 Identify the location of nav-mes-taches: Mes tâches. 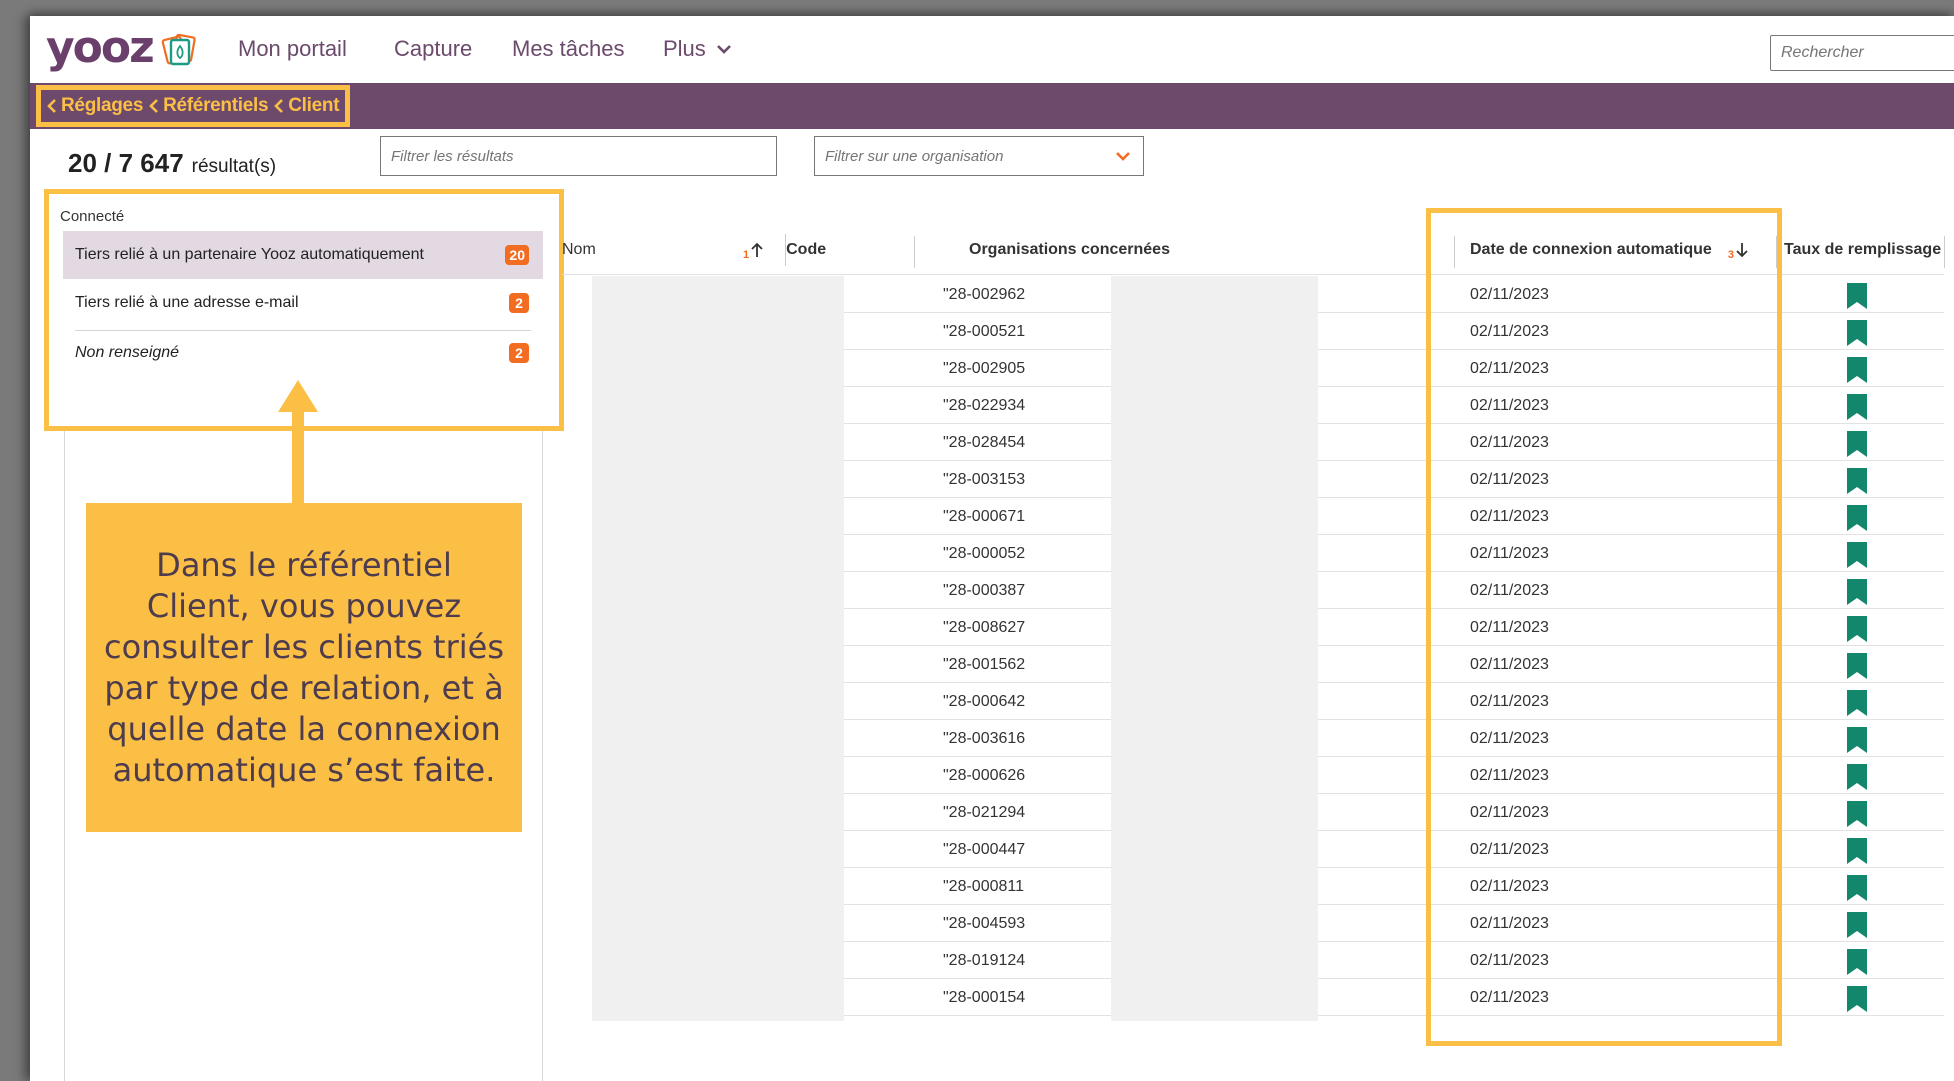
(568, 49).